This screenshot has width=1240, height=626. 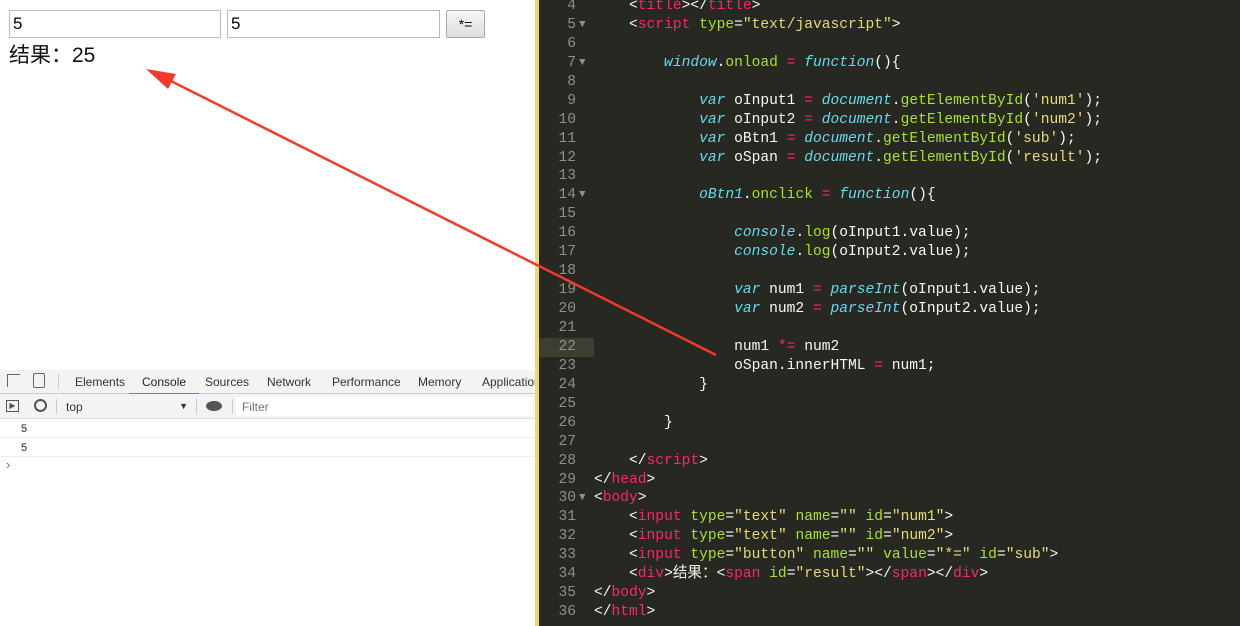 I want to click on code-line: 24 }, so click(x=889, y=385).